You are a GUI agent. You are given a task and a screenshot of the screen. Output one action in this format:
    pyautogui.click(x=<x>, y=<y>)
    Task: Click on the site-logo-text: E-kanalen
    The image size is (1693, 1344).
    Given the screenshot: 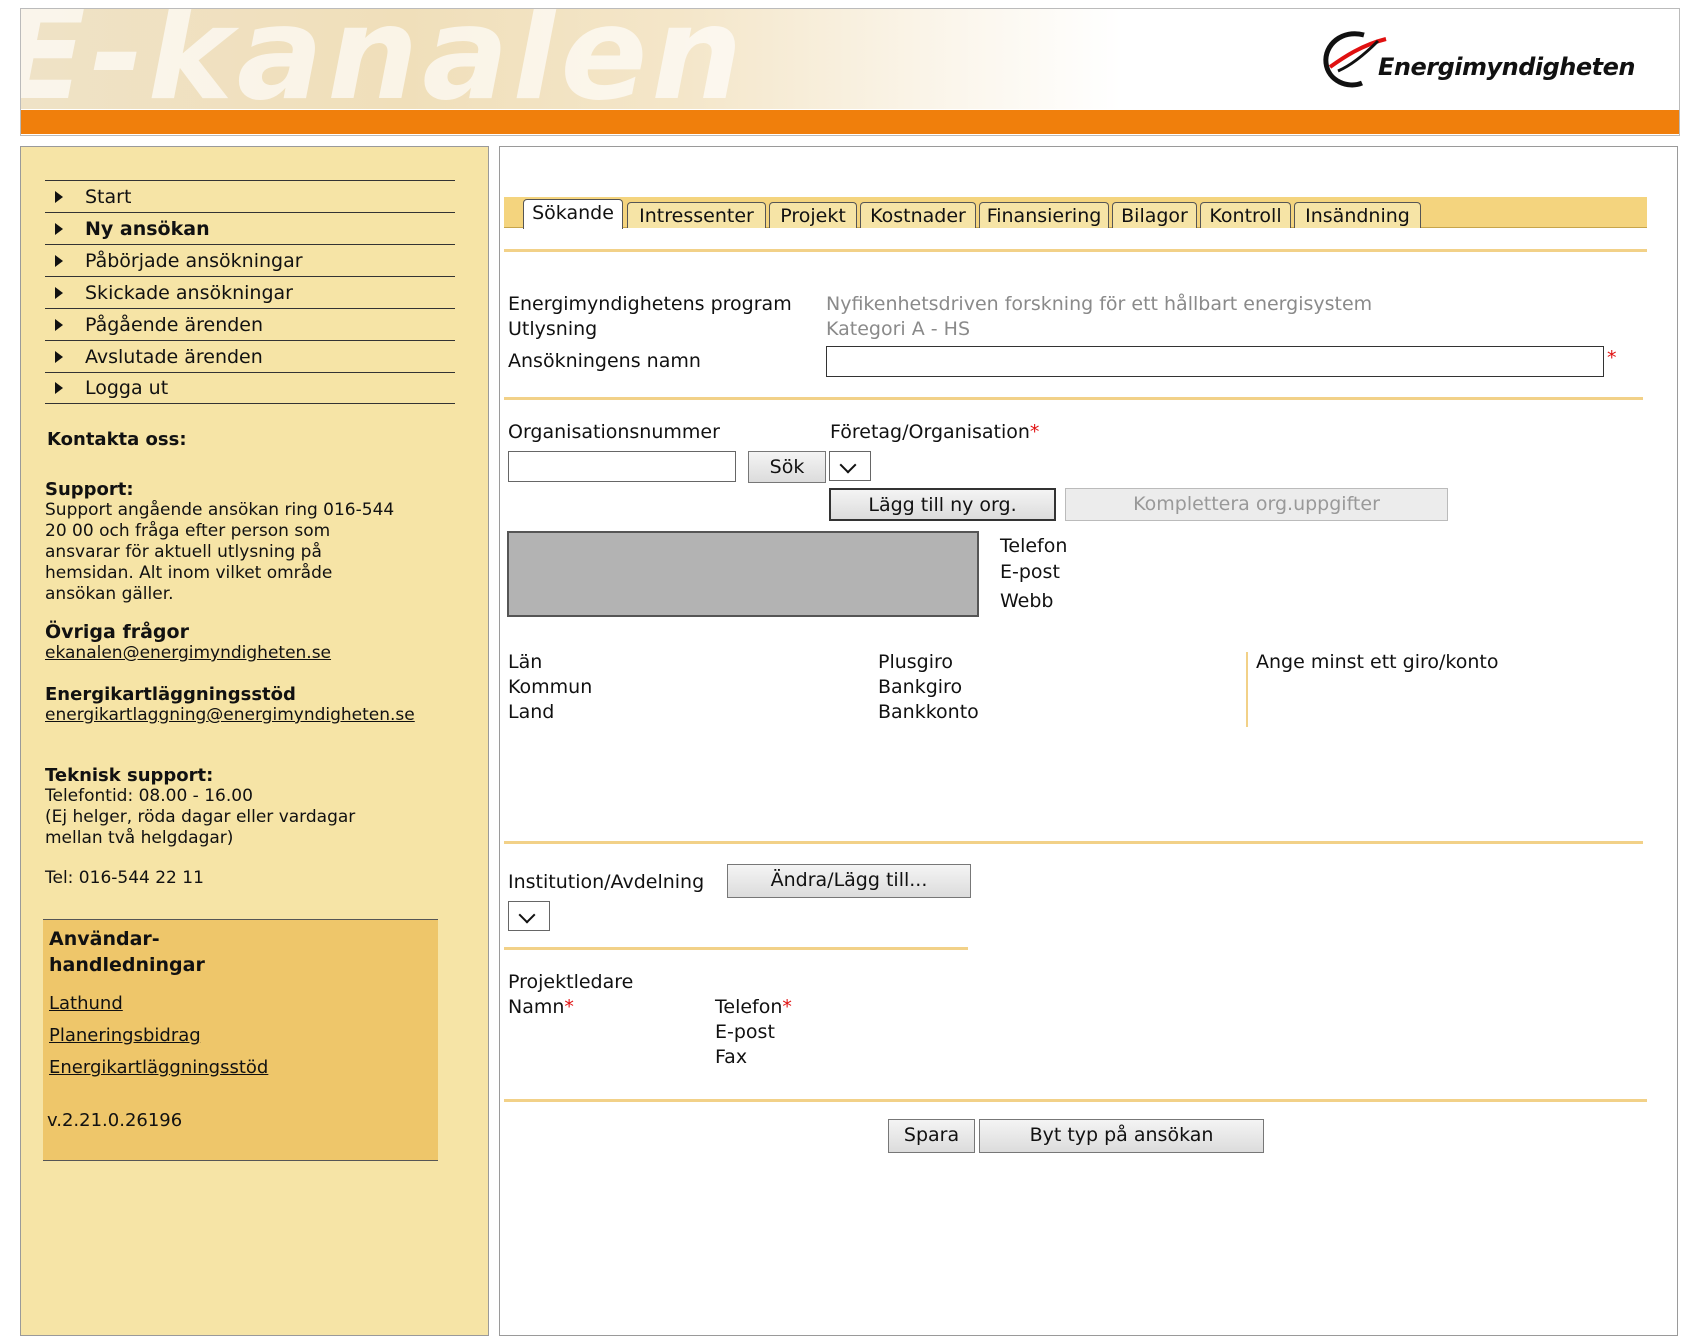 What is the action you would take?
    pyautogui.click(x=383, y=68)
    